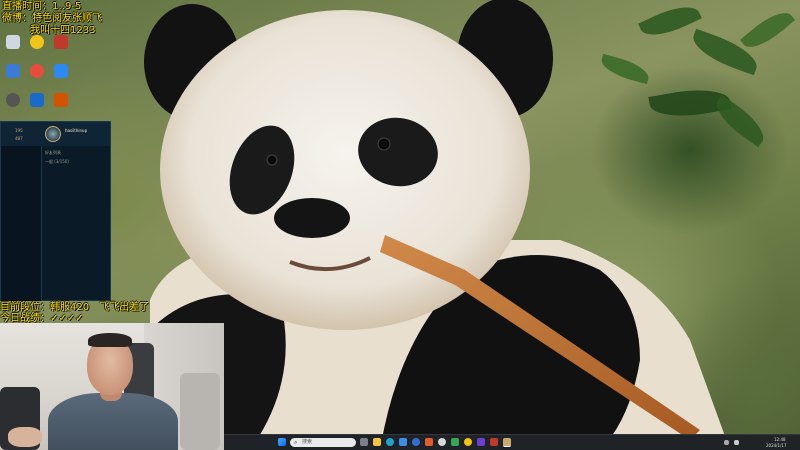 The image size is (800, 450). I want to click on client-side-column, so click(21, 223).